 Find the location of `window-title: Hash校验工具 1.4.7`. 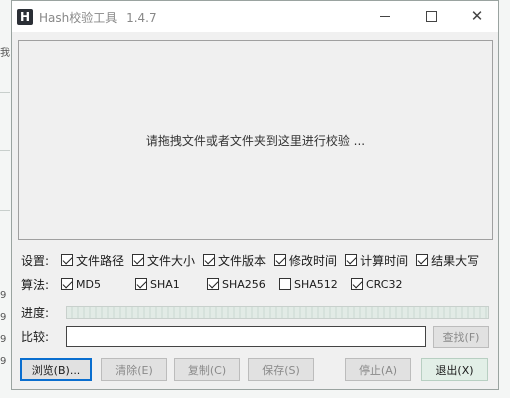

window-title: Hash校验工具 1.4.7 is located at coordinates (98, 17).